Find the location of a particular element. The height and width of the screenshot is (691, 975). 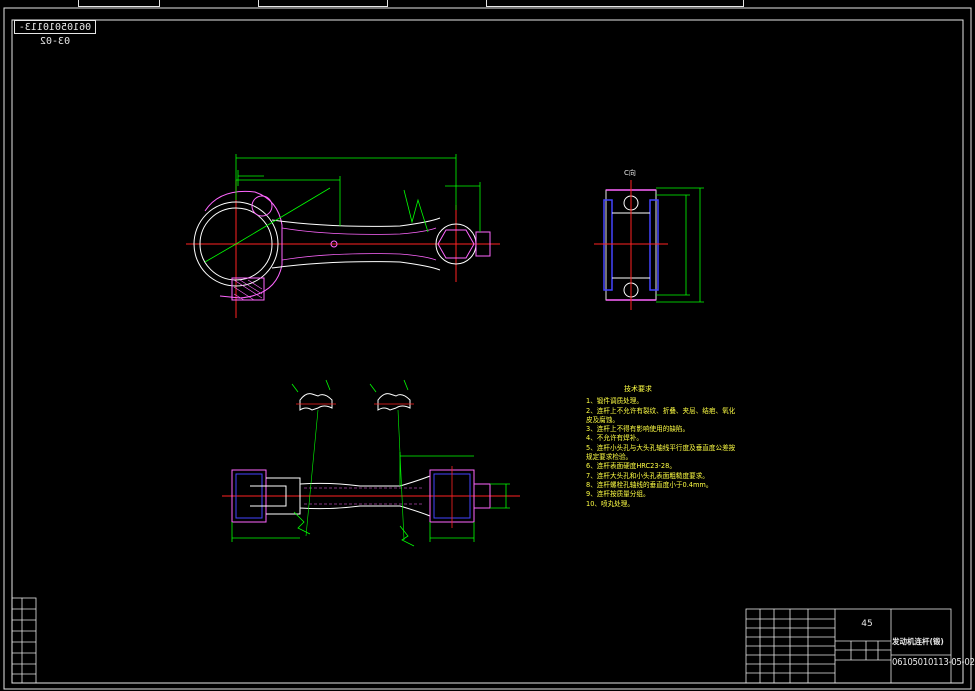

section-views is located at coordinates (352, 395).